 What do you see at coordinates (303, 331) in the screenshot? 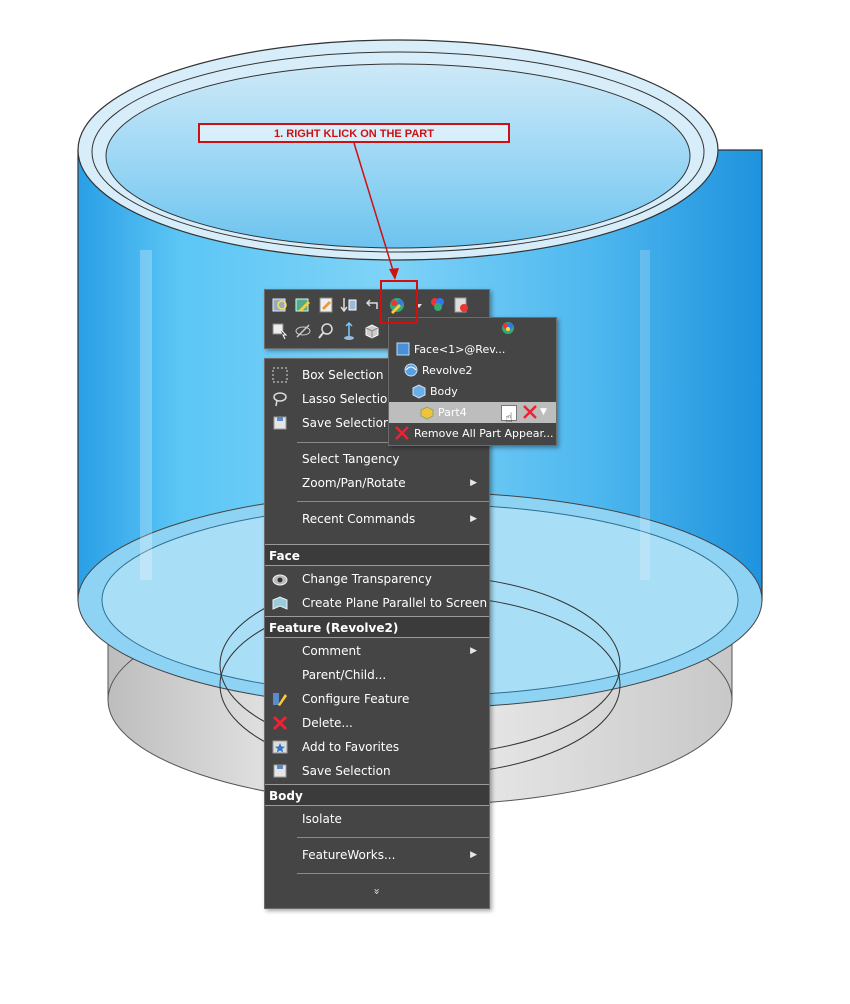
I see `hide-icon` at bounding box center [303, 331].